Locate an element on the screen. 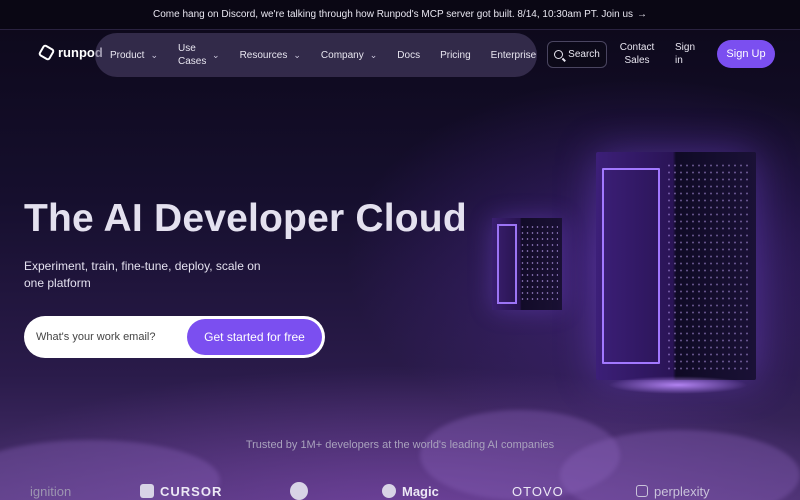  nav-company: Company ⌄ is located at coordinates (349, 55).